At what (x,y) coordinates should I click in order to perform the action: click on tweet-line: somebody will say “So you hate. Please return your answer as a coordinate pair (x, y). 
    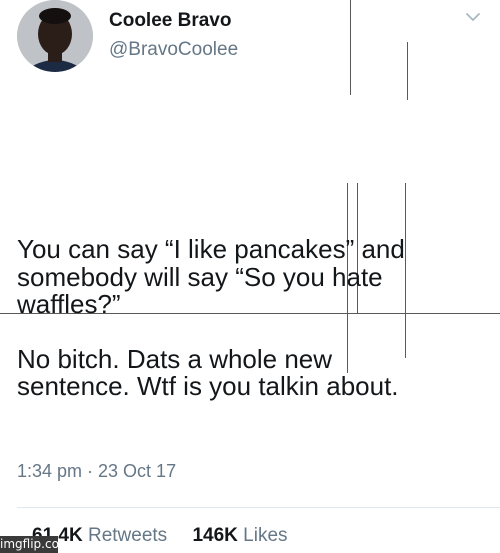
    Looking at the image, I should click on (200, 276).